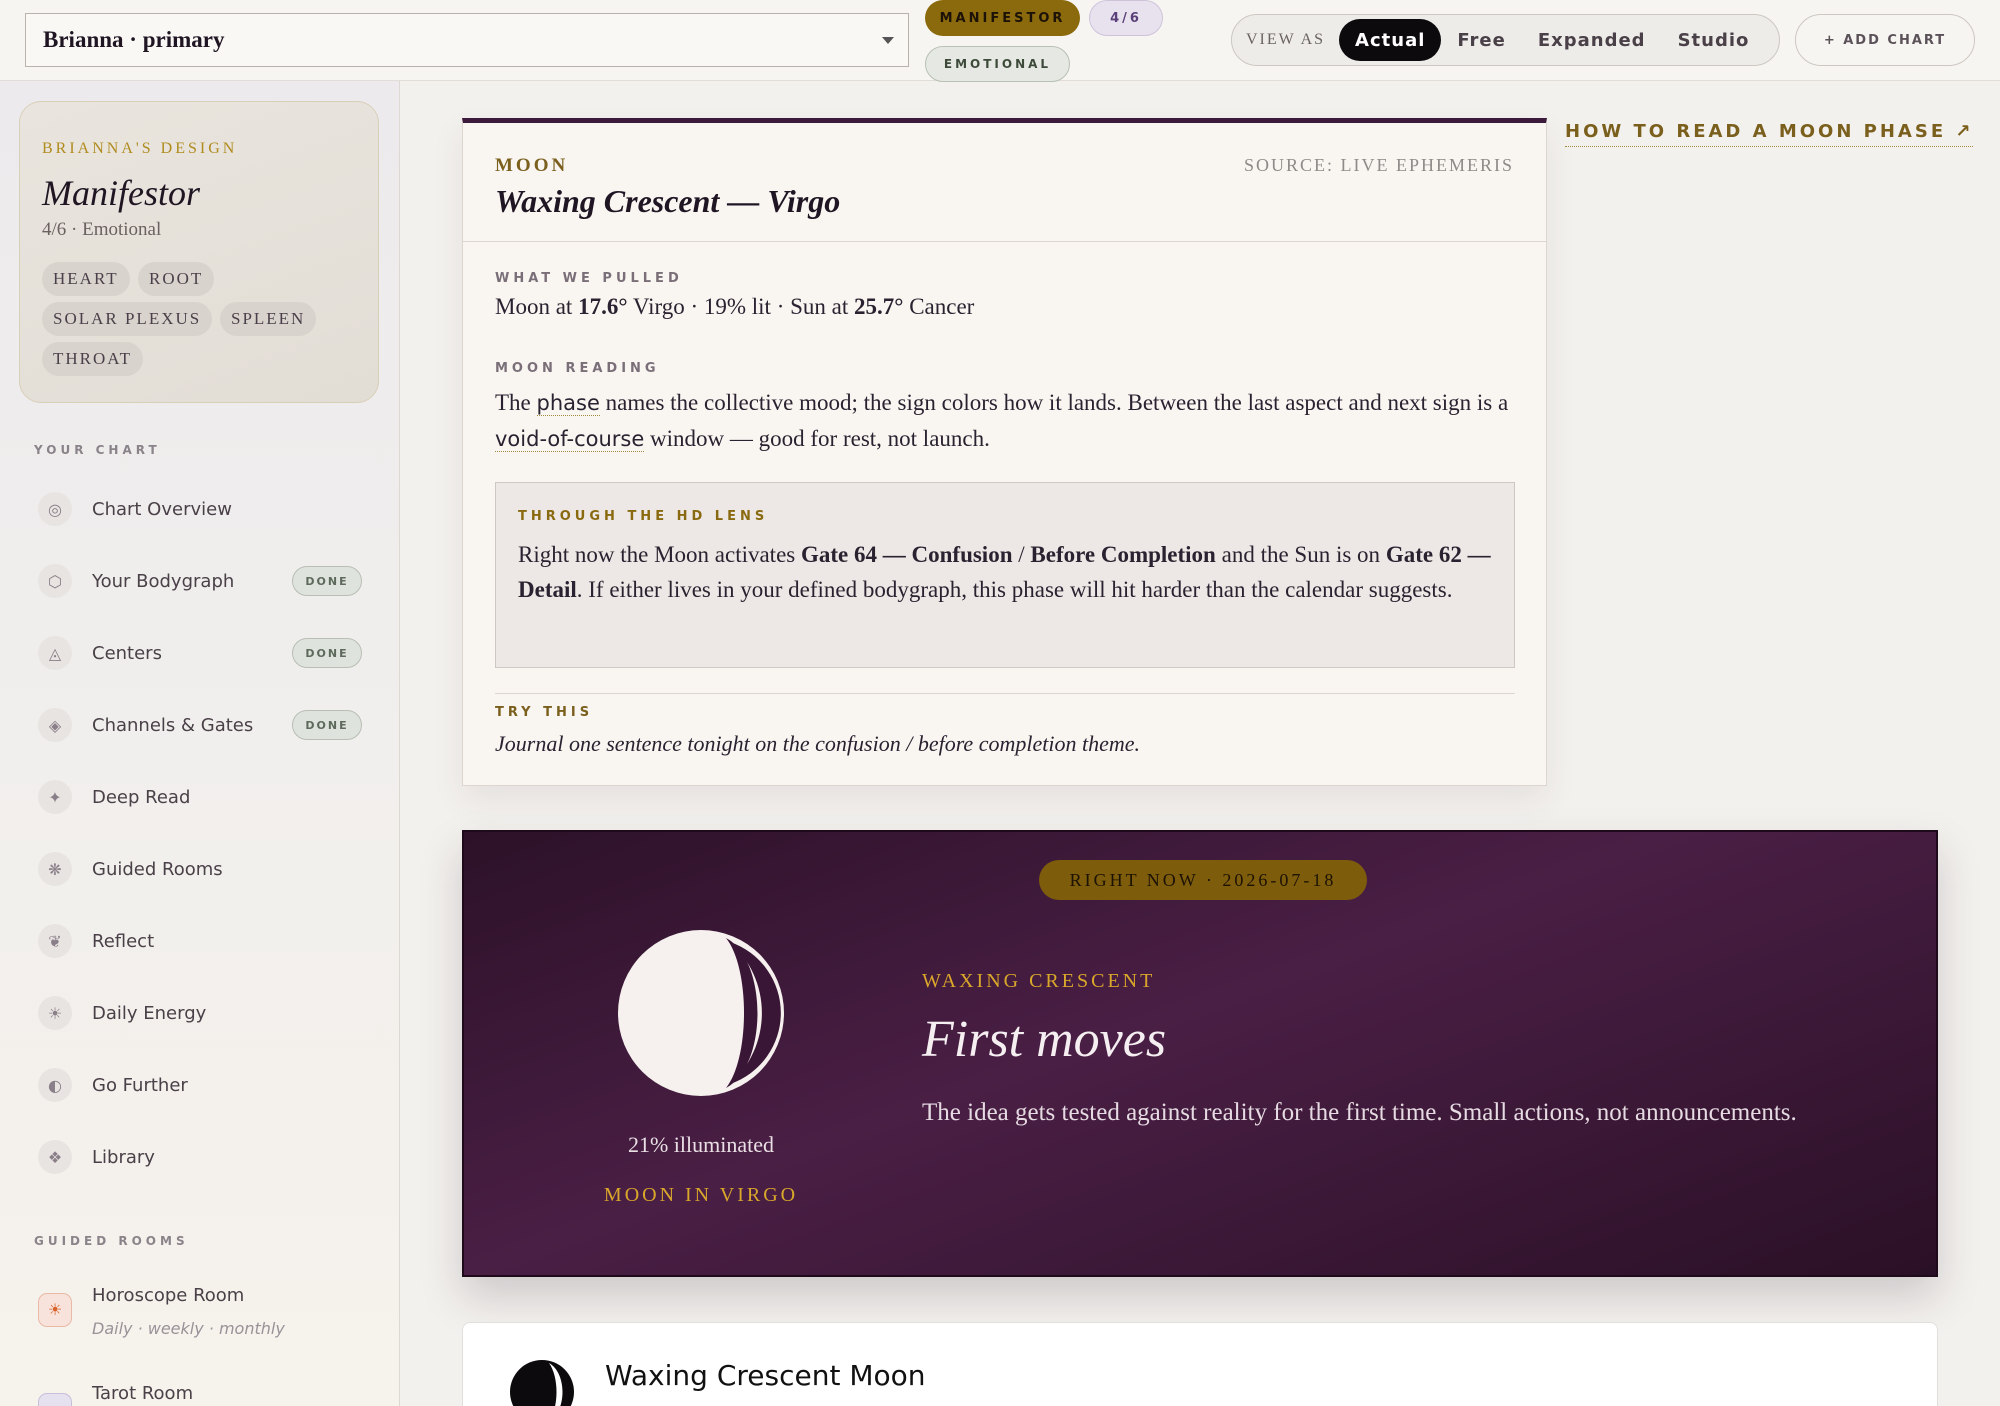 This screenshot has width=2000, height=1406. Describe the element at coordinates (568, 403) in the screenshot. I see `phase-term-link: phase` at that location.